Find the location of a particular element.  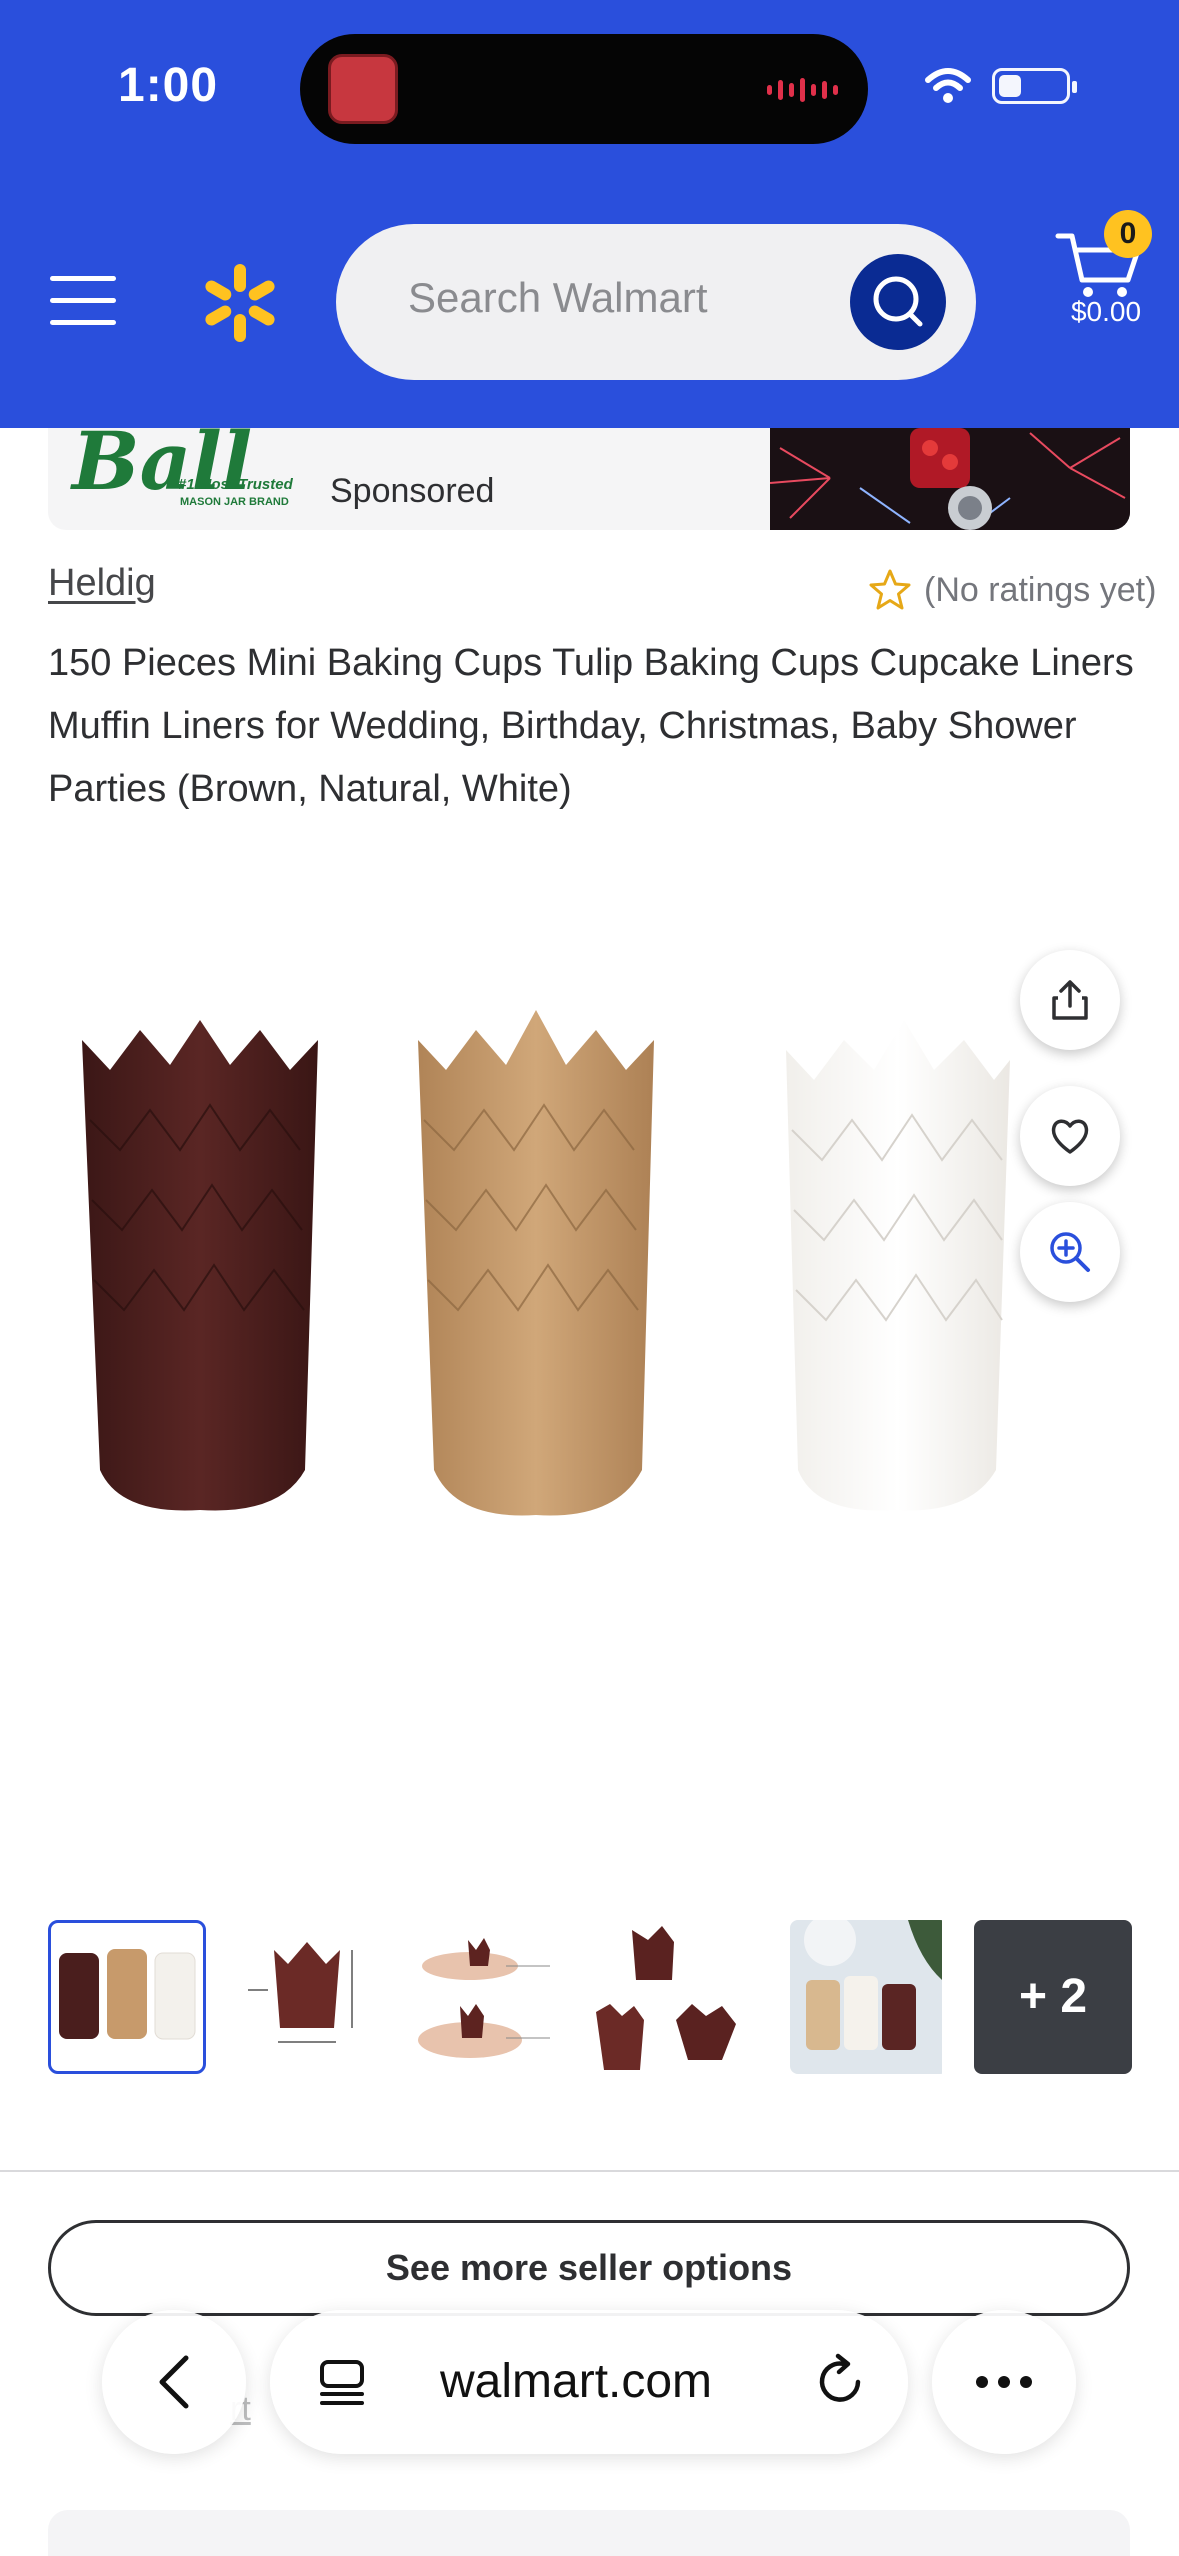

cart-total: $0.00 is located at coordinates (1106, 311).